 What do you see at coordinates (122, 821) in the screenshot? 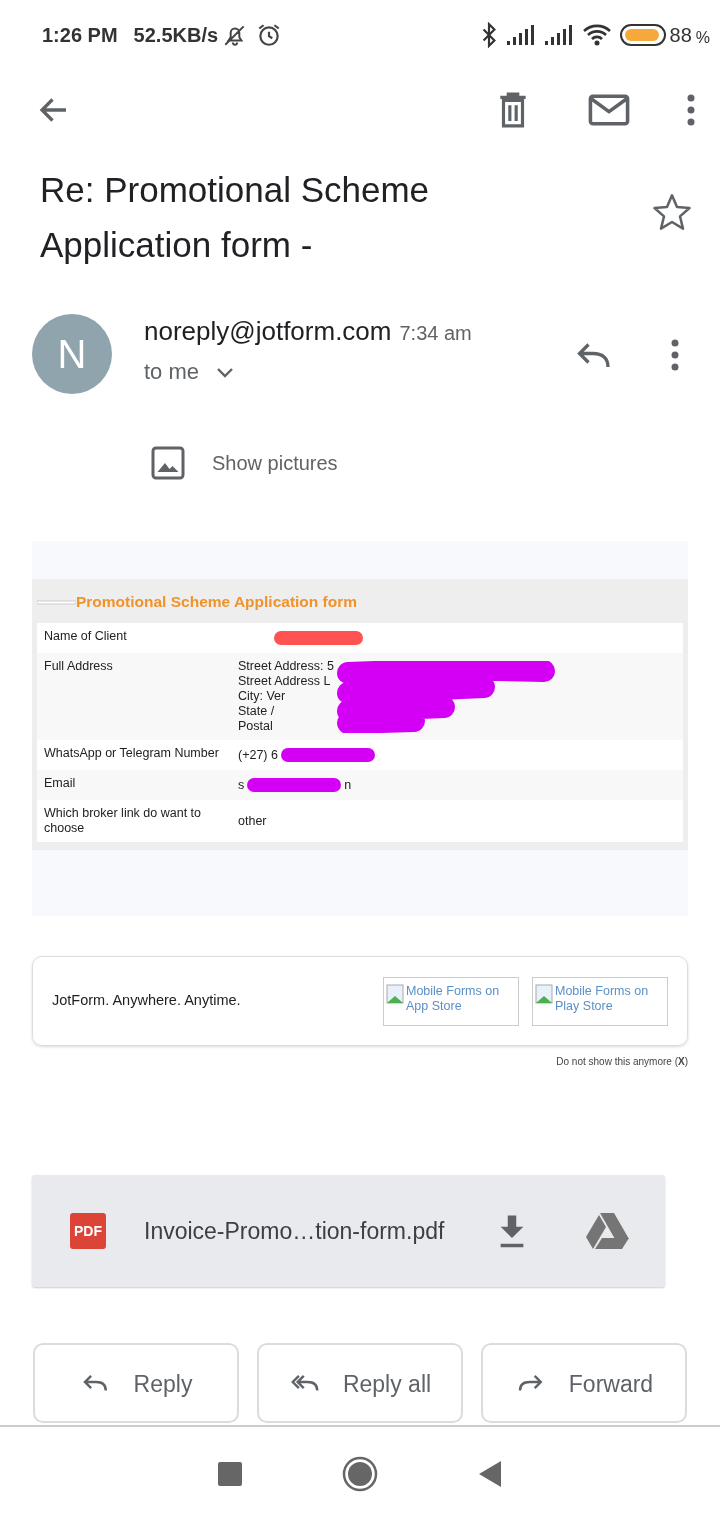
I see `field-label: Which broker link do want to choose` at bounding box center [122, 821].